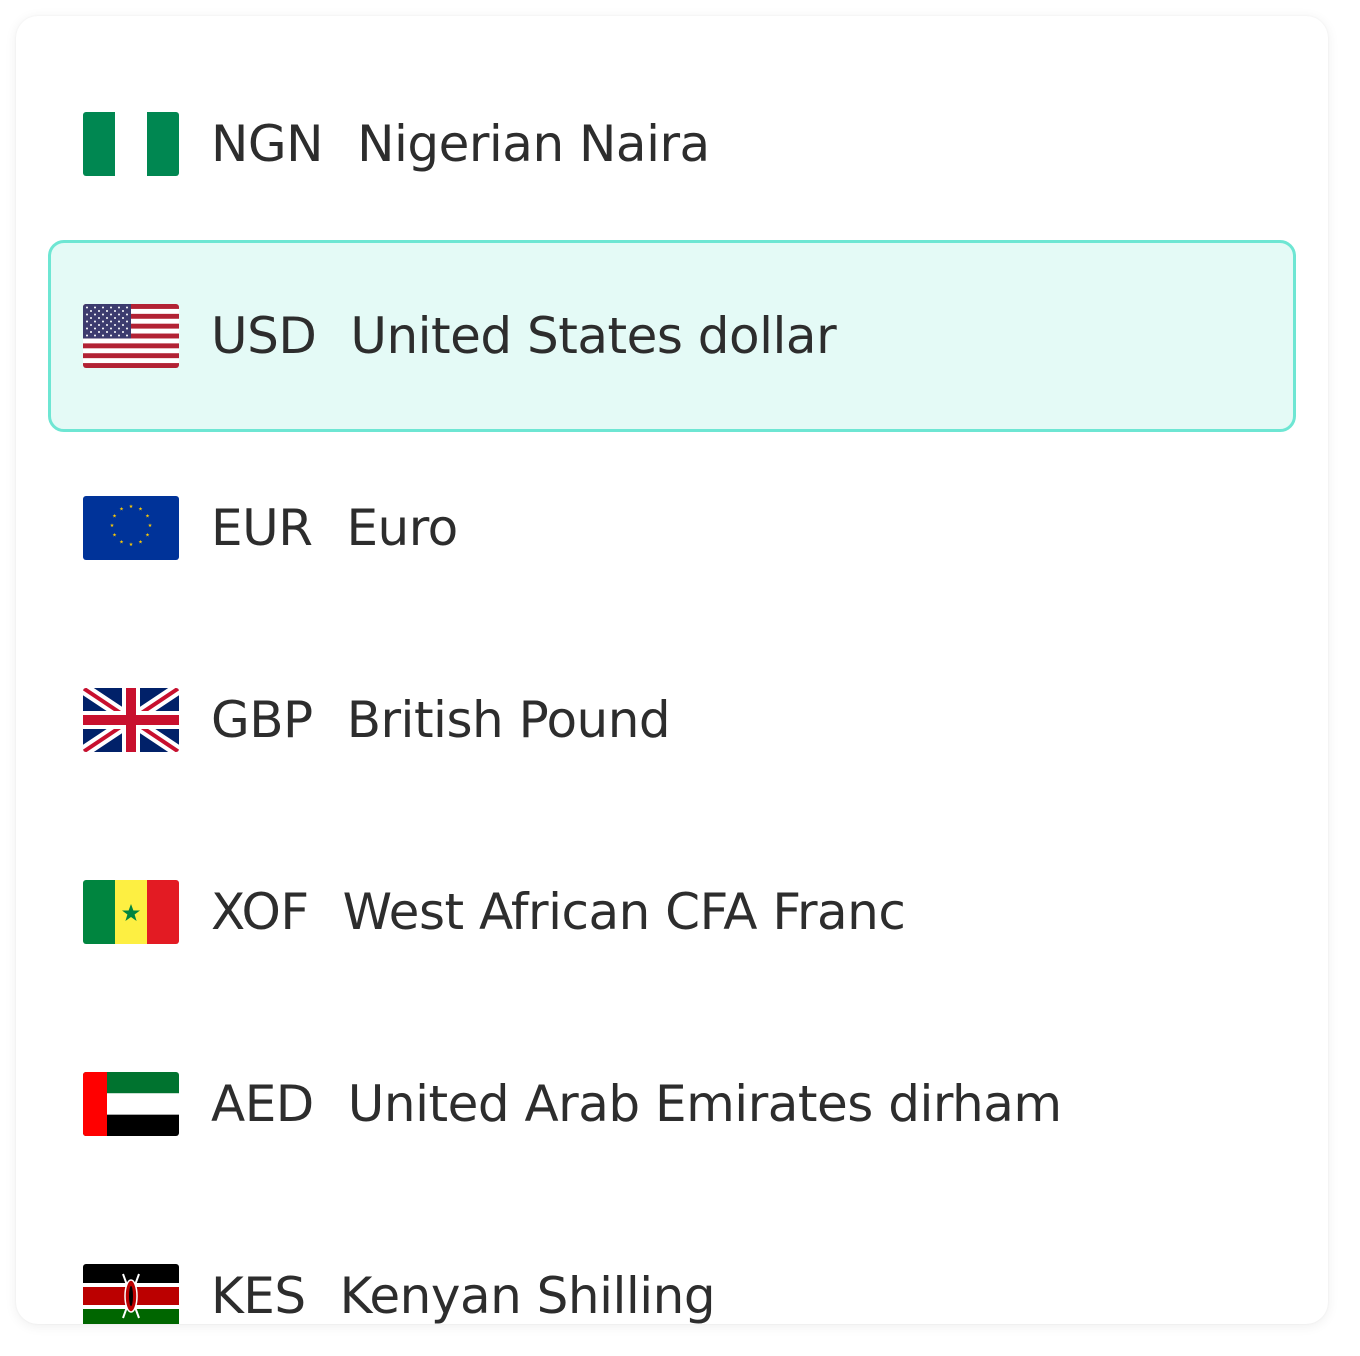 The height and width of the screenshot is (1356, 1360). Describe the element at coordinates (704, 1104) in the screenshot. I see `currency-name: United Arab Emirates dirham` at that location.